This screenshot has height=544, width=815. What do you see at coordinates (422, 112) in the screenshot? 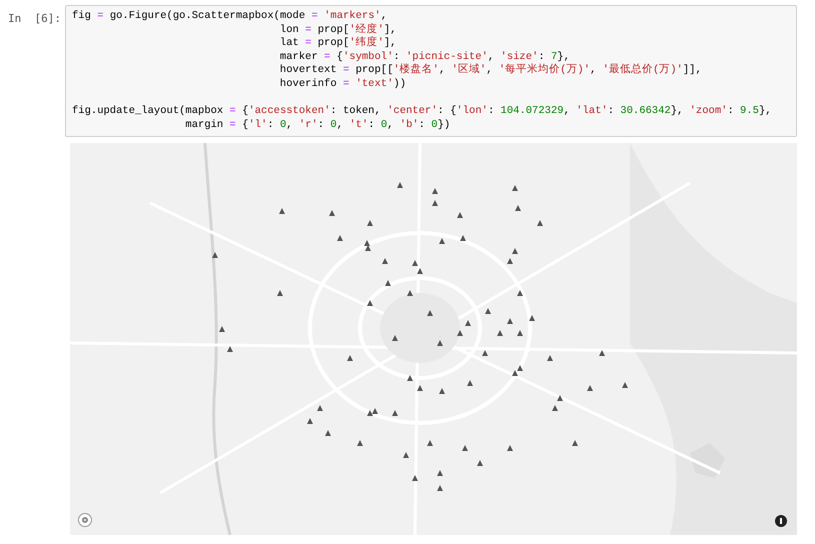
I see `code-line: fig.update_layout(mapbox = {'accesstoken': token, 'center': {'lon': 104.072329, 'lat': 30.66342}, 'zoom': 9.5},` at bounding box center [422, 112].